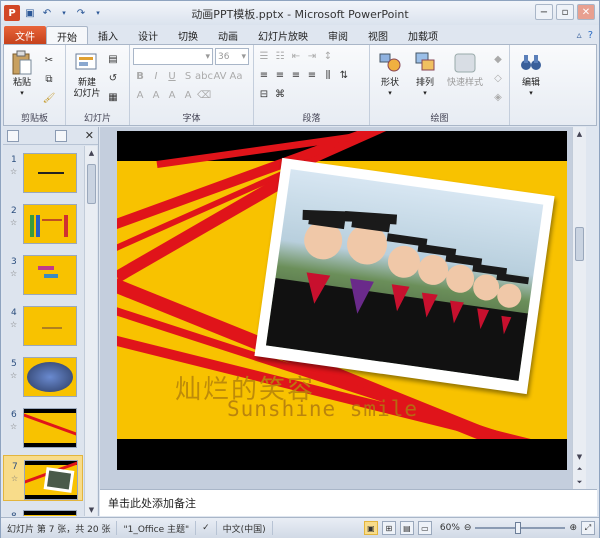 The image size is (600, 538). What do you see at coordinates (579, 308) in the screenshot?
I see `slide-scrollbar: ▲ ▼ ⏶ ⏷` at bounding box center [579, 308].